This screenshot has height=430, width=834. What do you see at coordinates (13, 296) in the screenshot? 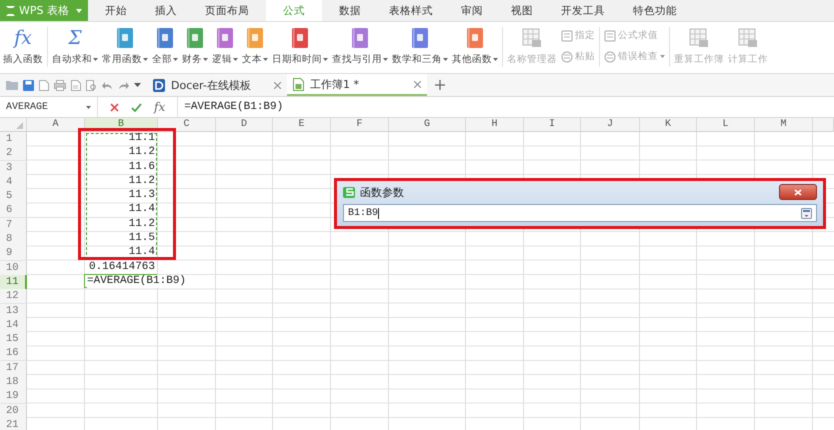
I see `row-header: 12` at bounding box center [13, 296].